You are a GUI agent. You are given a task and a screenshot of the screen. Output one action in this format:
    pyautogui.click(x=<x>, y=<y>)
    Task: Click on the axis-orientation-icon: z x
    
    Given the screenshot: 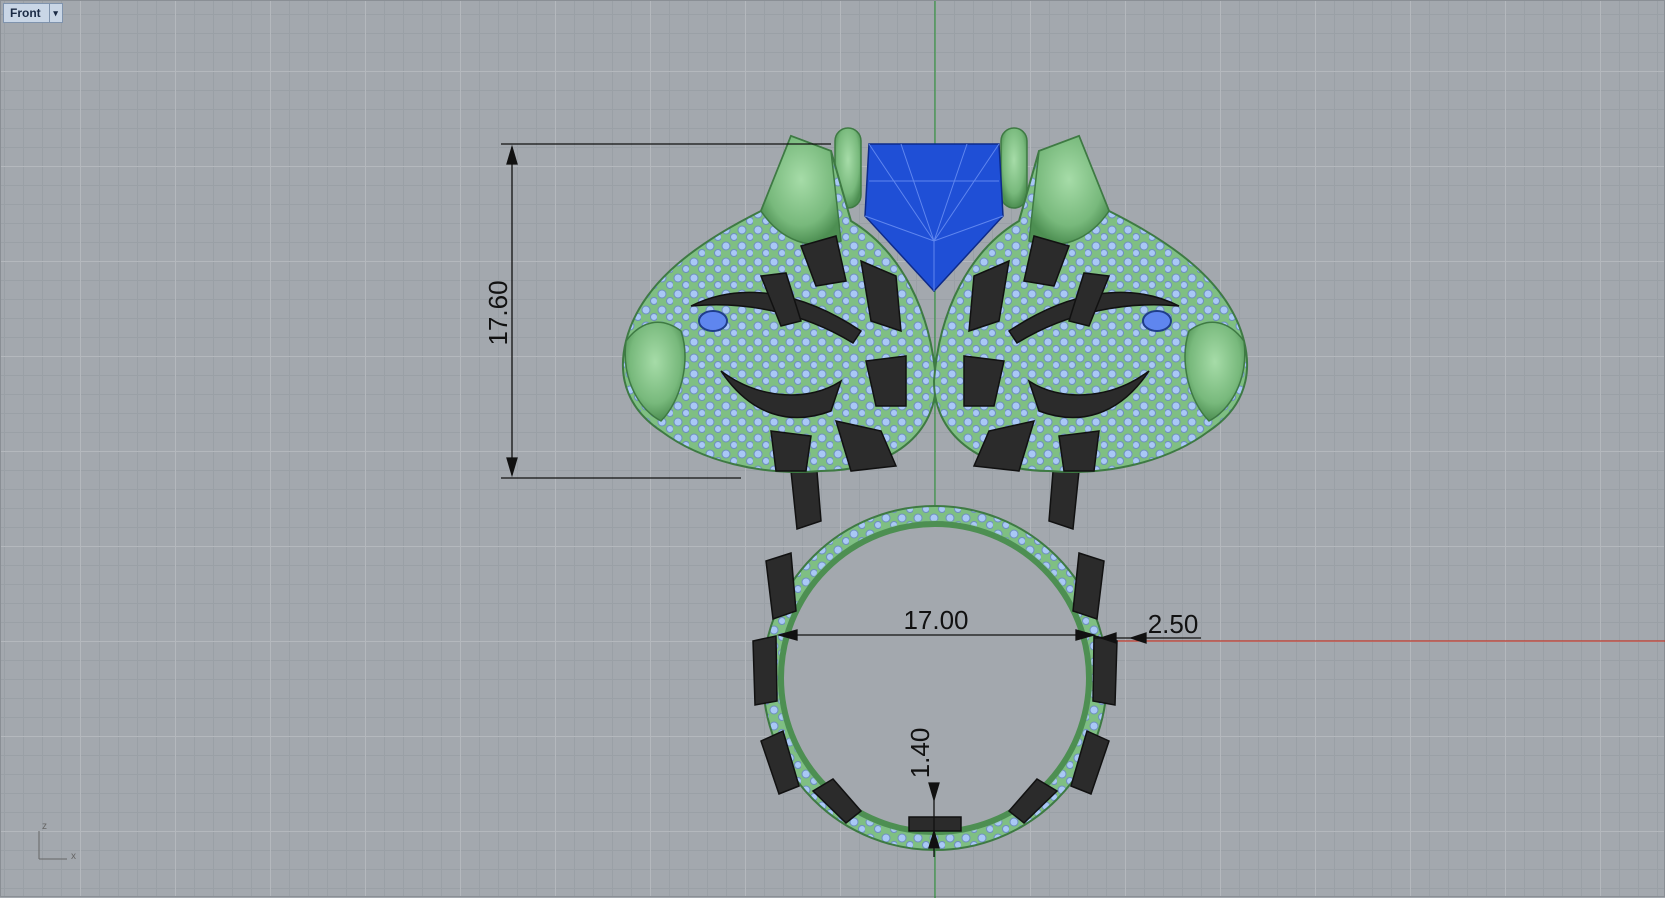 What is the action you would take?
    pyautogui.click(x=60, y=841)
    